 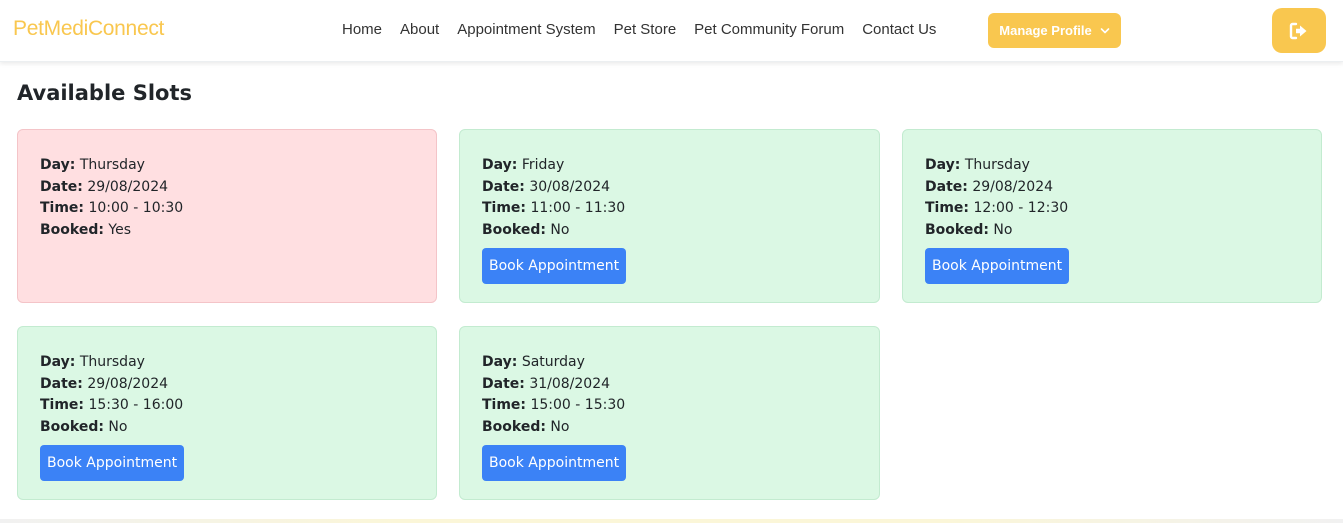 I want to click on manage-profile-label: Manage Profile, so click(x=1045, y=30).